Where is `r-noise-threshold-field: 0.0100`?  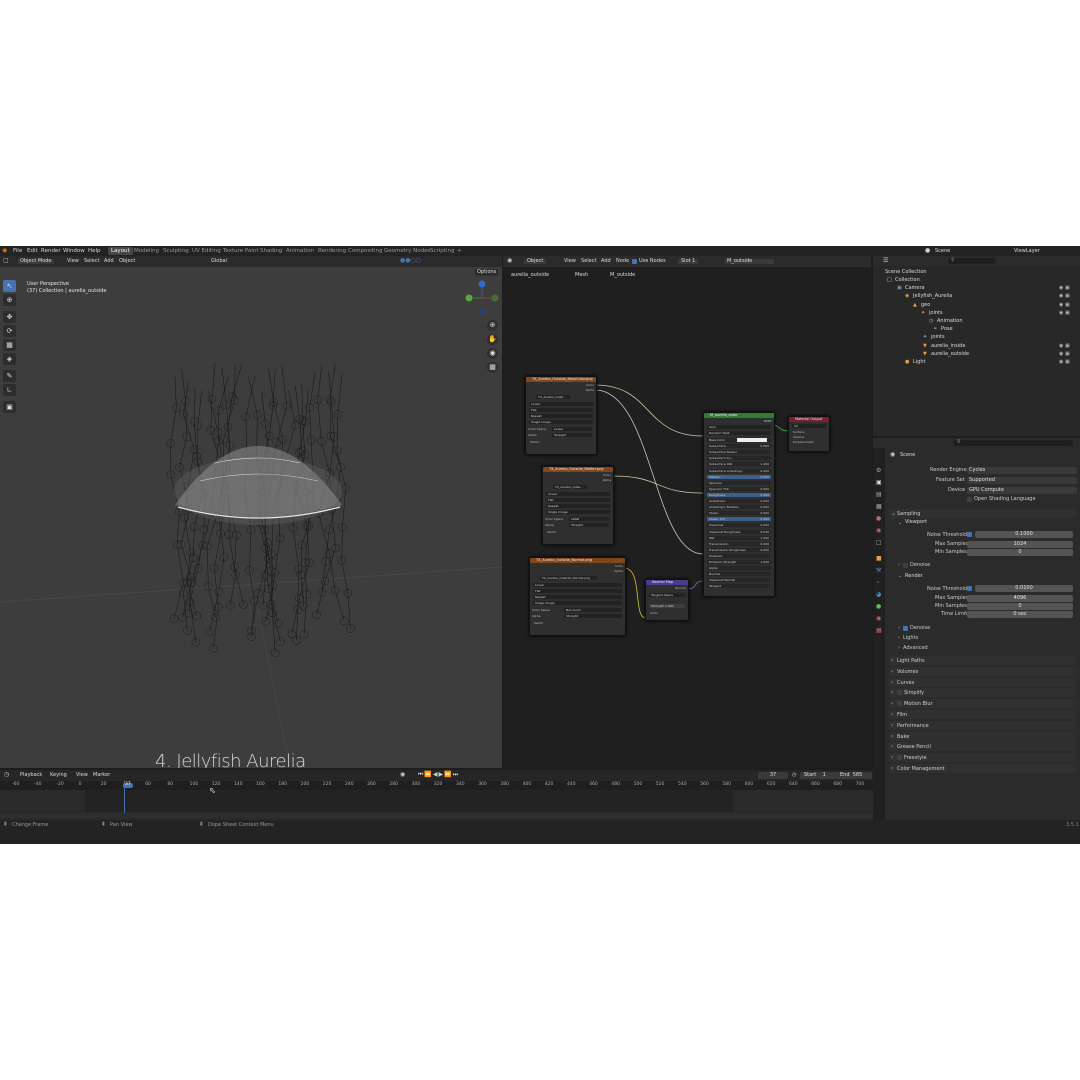
r-noise-threshold-field: 0.0100 is located at coordinates (1024, 588).